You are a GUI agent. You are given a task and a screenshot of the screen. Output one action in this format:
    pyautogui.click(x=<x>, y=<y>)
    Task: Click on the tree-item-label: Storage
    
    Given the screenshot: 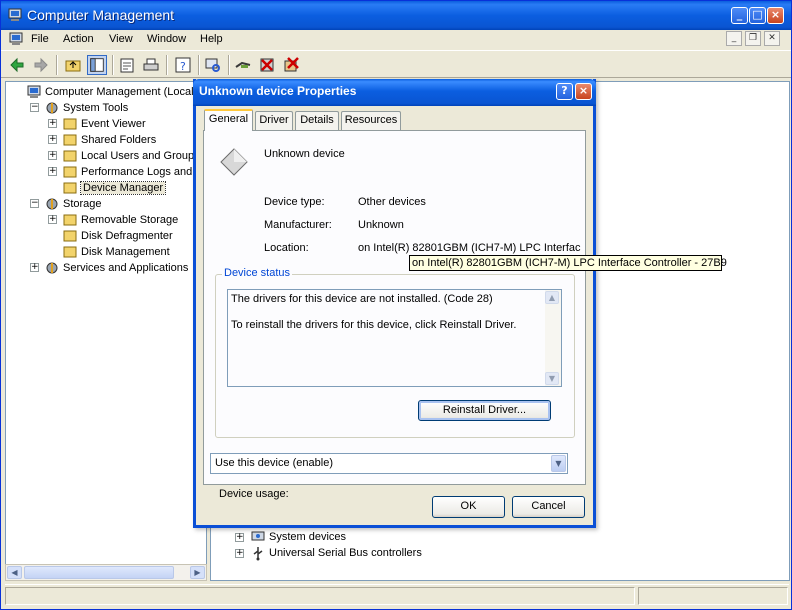 What is the action you would take?
    pyautogui.click(x=82, y=204)
    